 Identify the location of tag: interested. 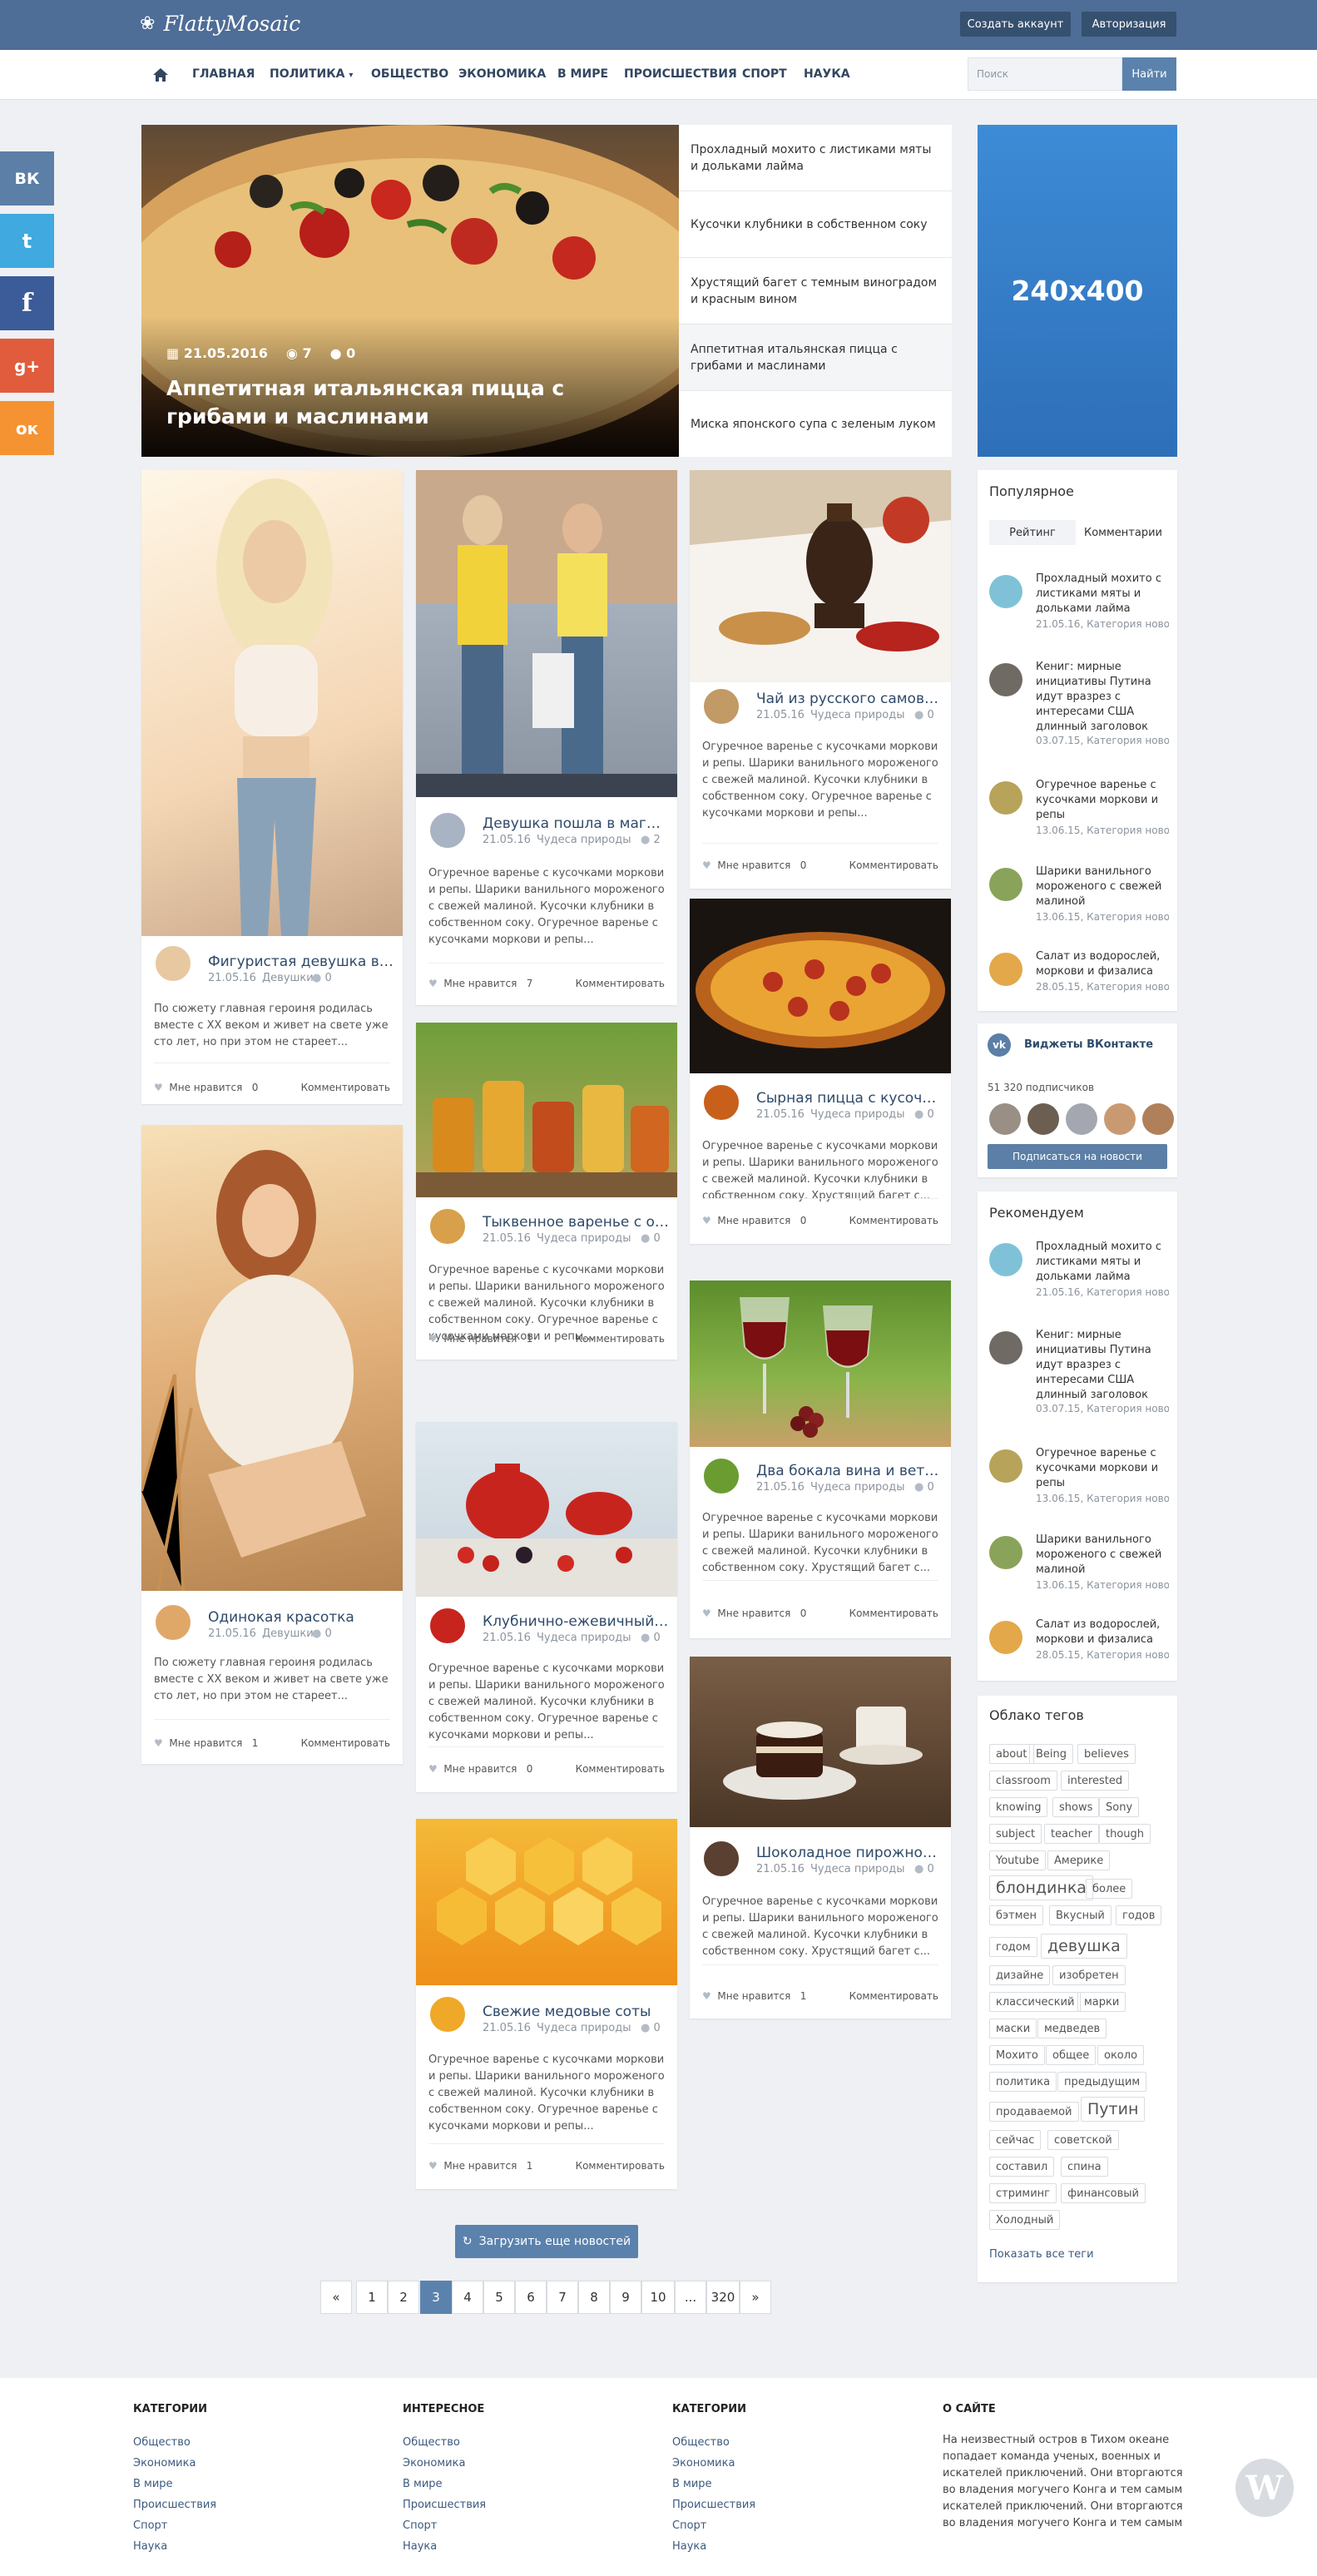
(1095, 1781).